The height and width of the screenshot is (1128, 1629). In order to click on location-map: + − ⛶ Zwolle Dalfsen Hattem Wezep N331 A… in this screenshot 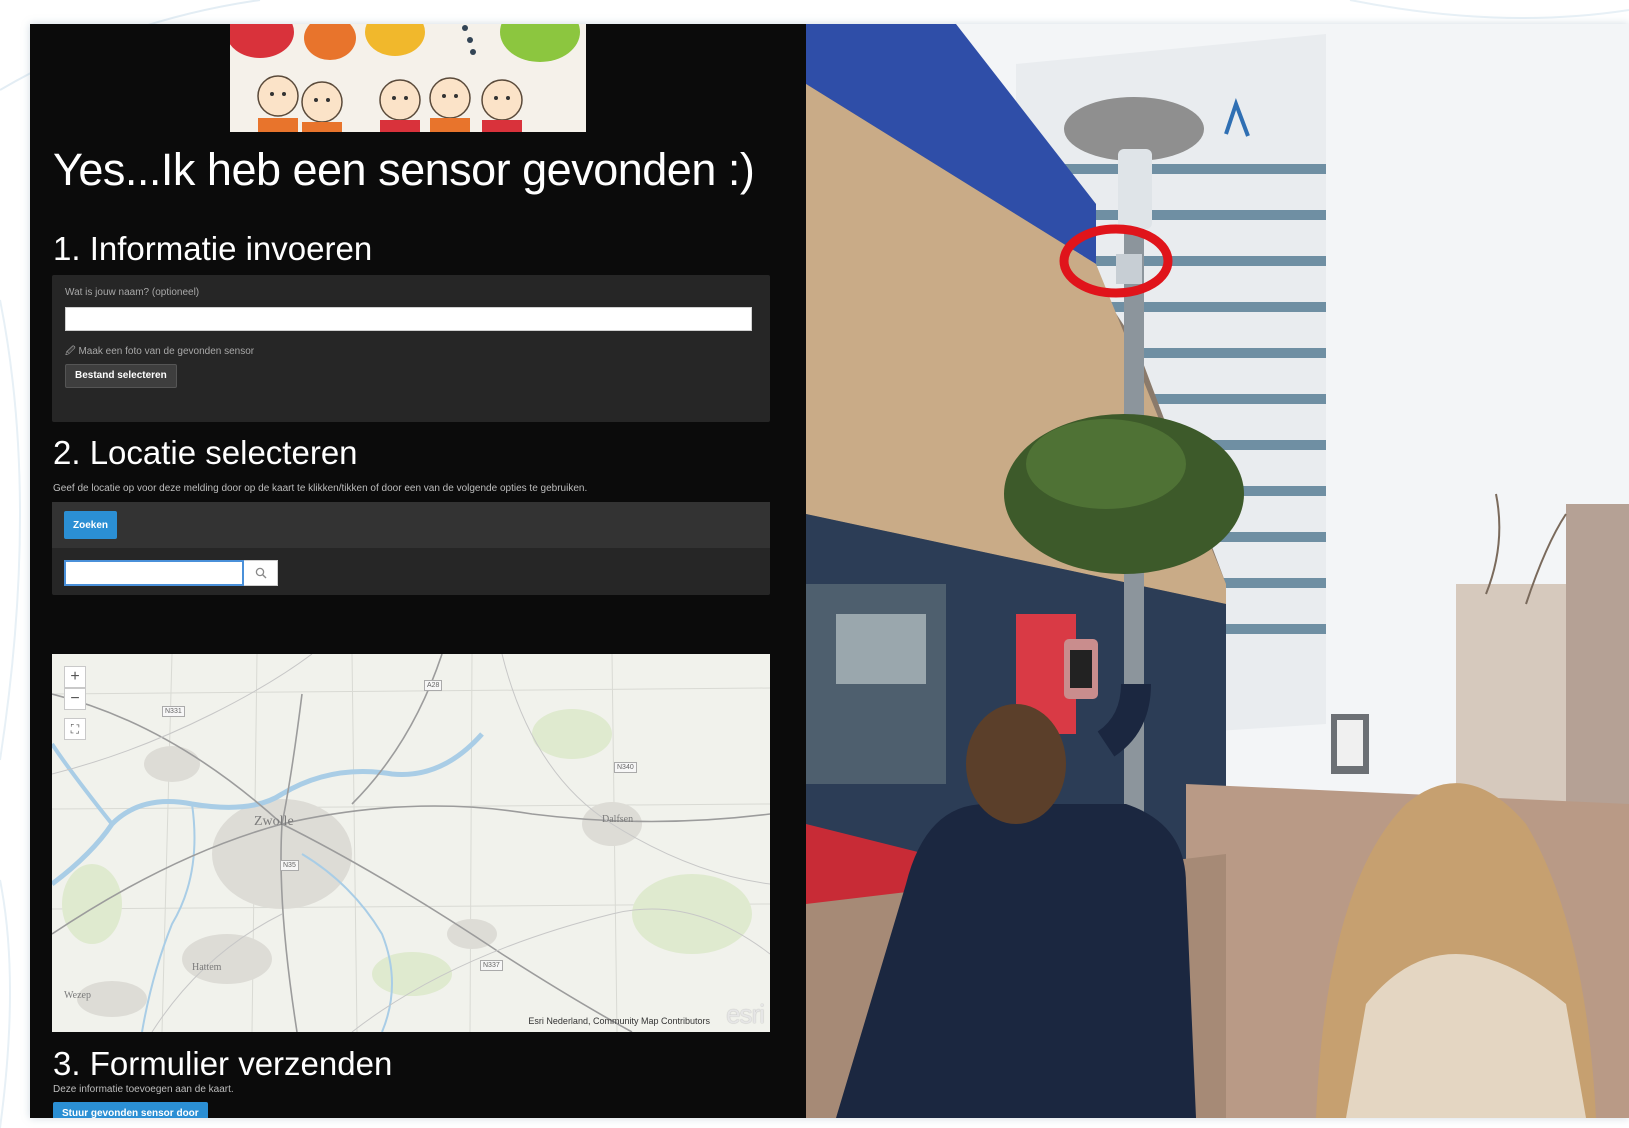, I will do `click(411, 843)`.